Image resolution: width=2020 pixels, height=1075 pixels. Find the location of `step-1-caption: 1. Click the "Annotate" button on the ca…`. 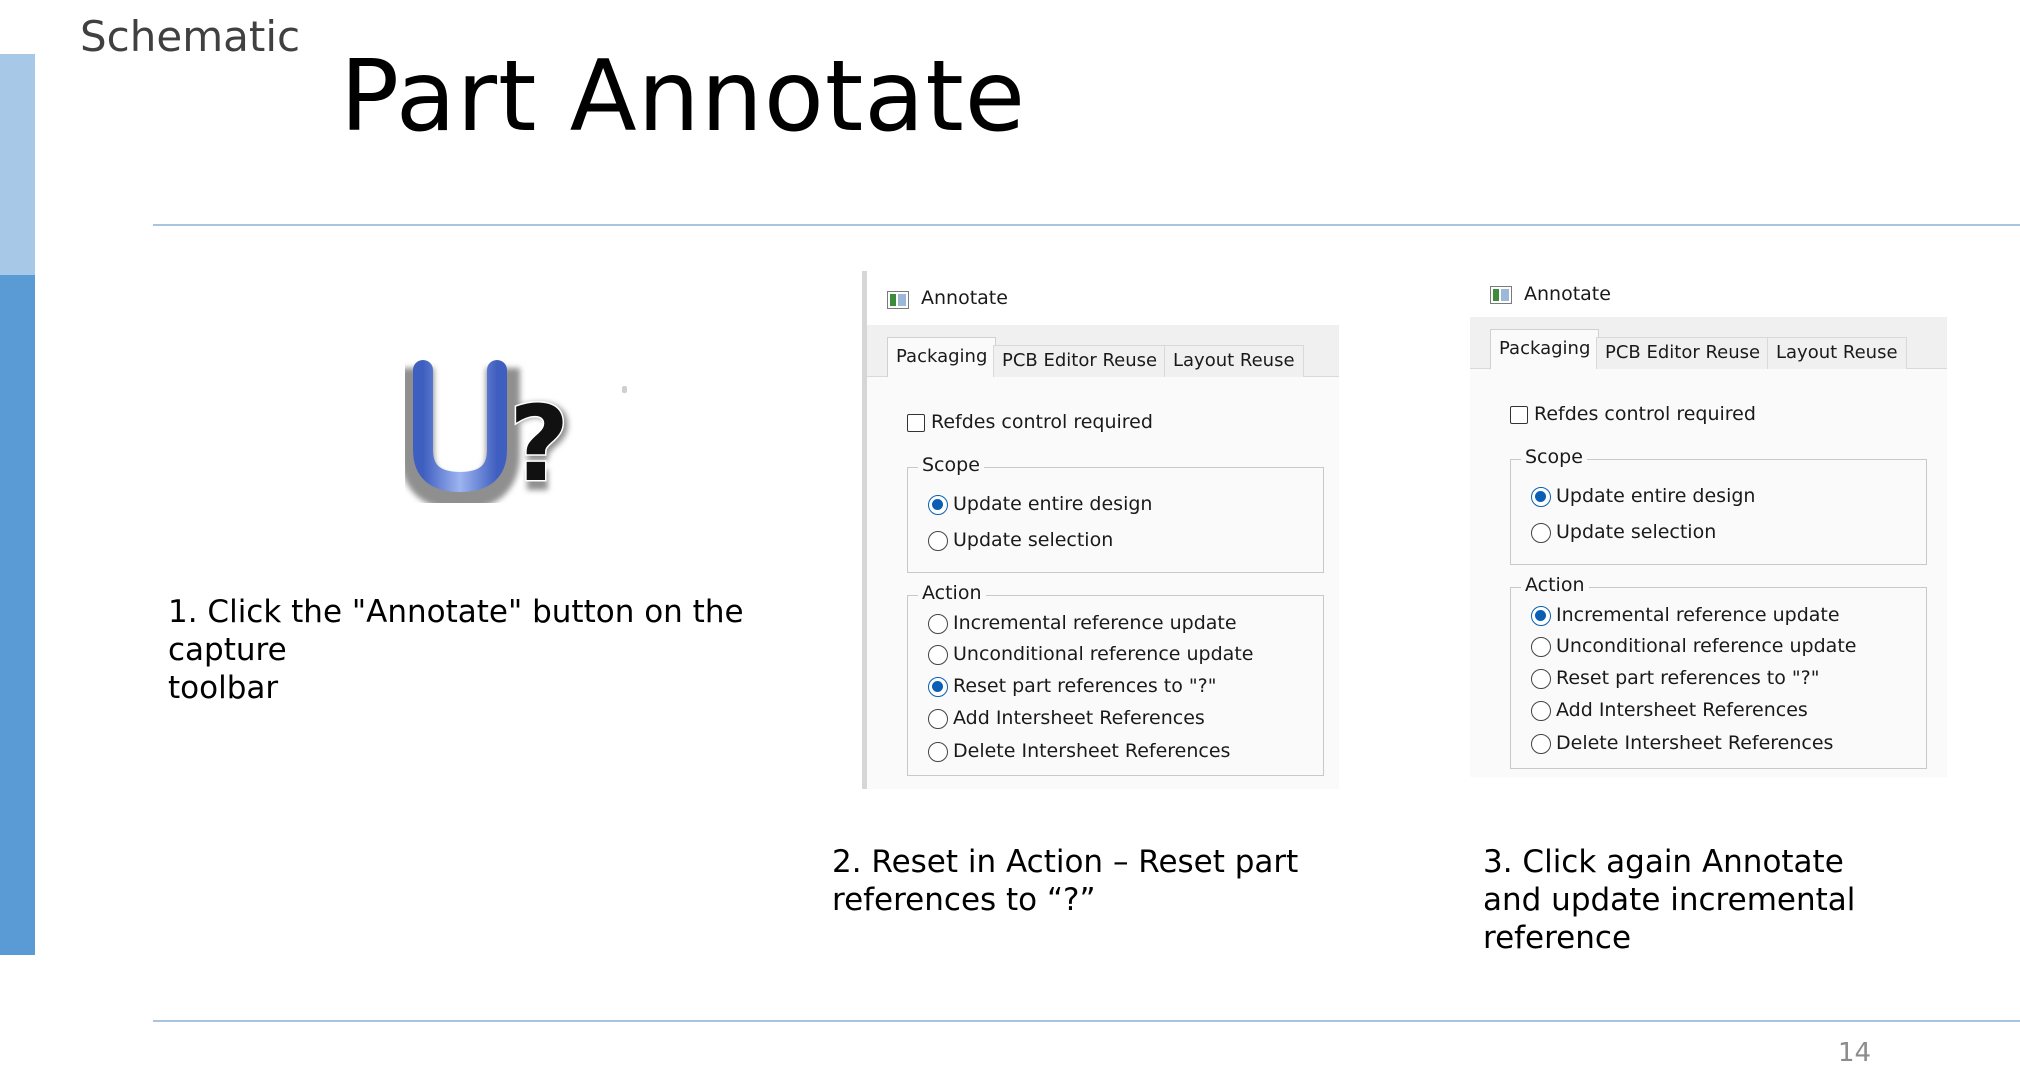

step-1-caption: 1. Click the "Annotate" button on the ca… is located at coordinates (498, 650).